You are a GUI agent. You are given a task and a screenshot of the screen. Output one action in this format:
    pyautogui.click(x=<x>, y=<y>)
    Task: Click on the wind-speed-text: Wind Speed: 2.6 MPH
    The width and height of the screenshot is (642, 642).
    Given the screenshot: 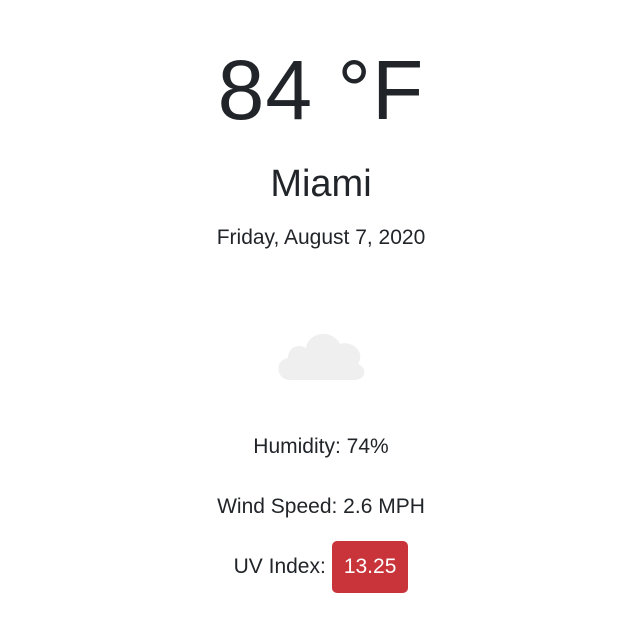 What is the action you would take?
    pyautogui.click(x=321, y=506)
    